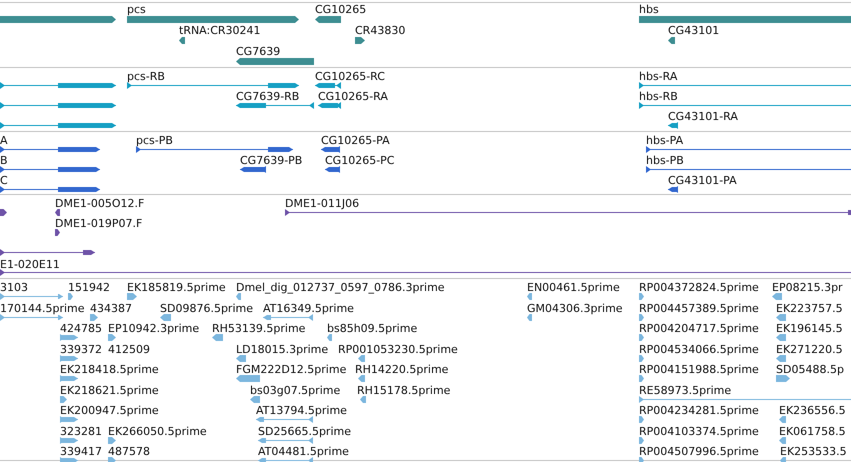  Describe the element at coordinates (340, 9) in the screenshot. I see `feature-label: CG10265` at that location.